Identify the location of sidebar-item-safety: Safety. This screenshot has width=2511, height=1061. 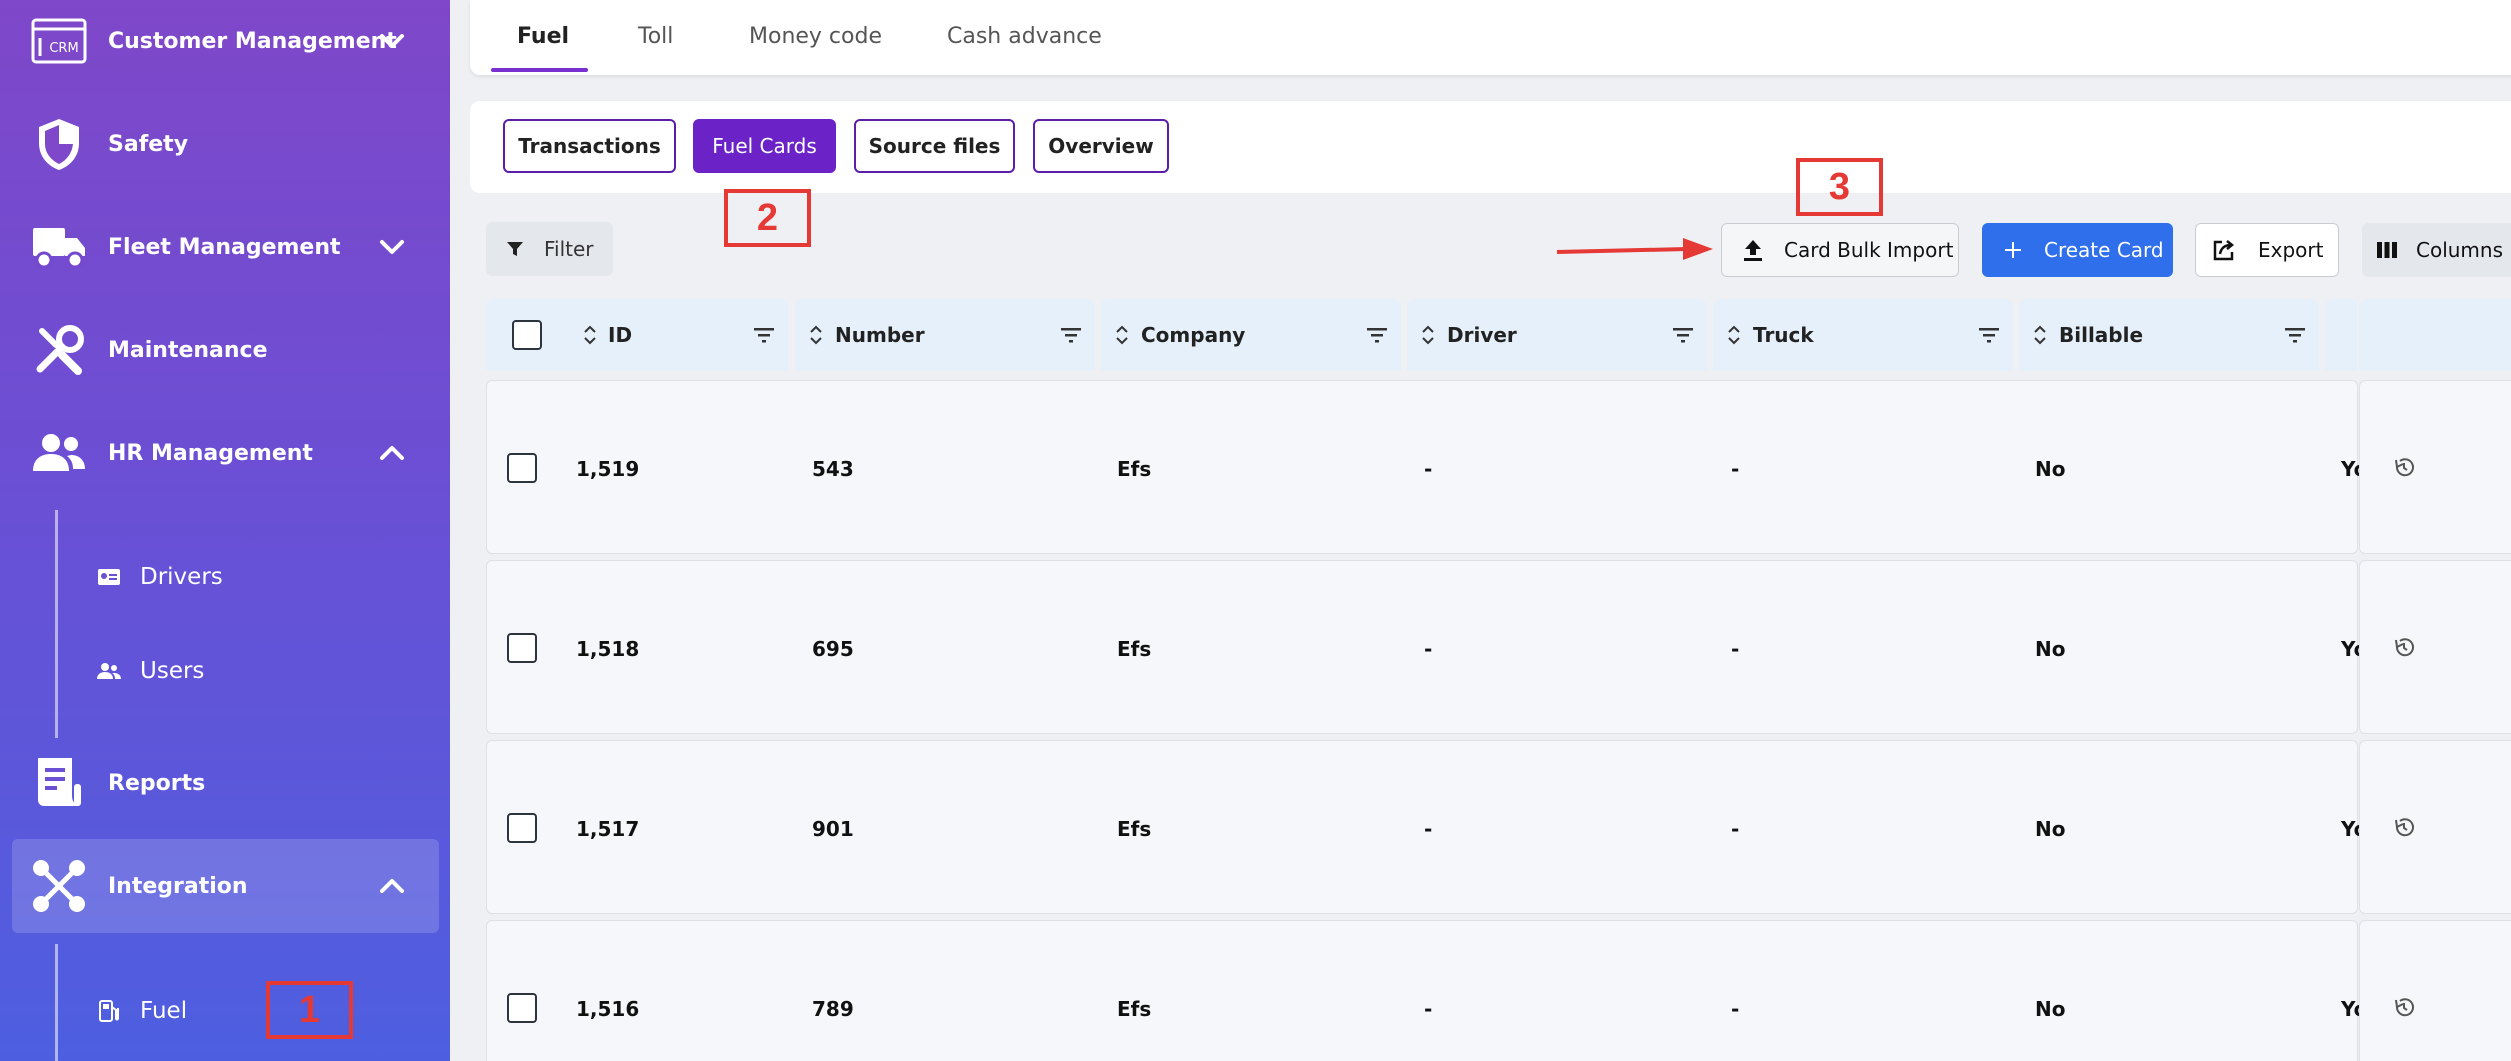
(225, 144).